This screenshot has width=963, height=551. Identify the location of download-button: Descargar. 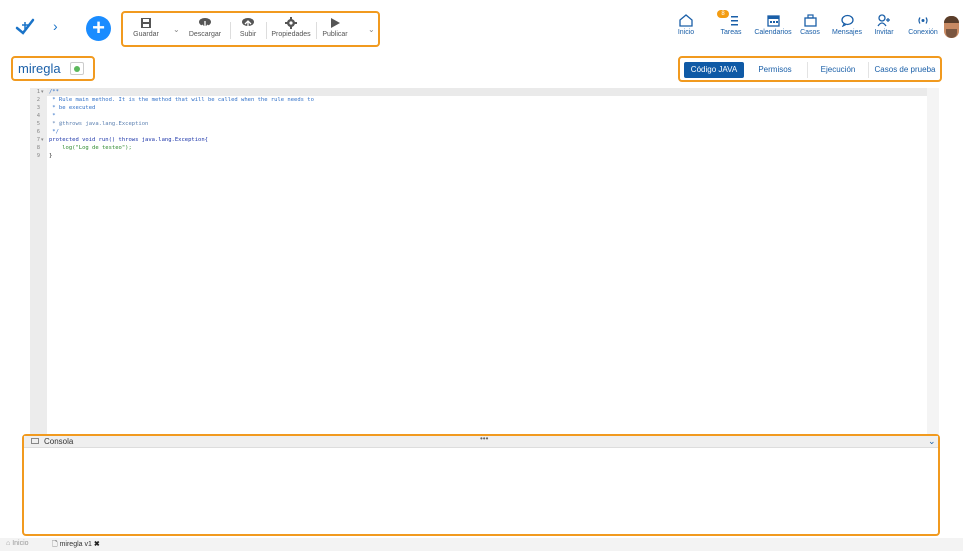
(205, 27).